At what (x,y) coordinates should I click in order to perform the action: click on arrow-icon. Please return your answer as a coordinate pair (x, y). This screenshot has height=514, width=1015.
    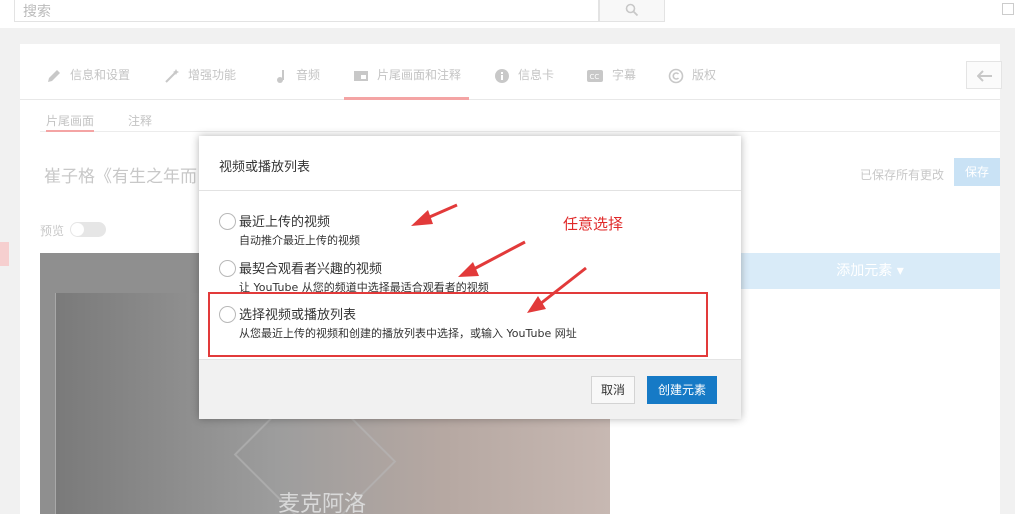
    Looking at the image, I should click on (499, 258).